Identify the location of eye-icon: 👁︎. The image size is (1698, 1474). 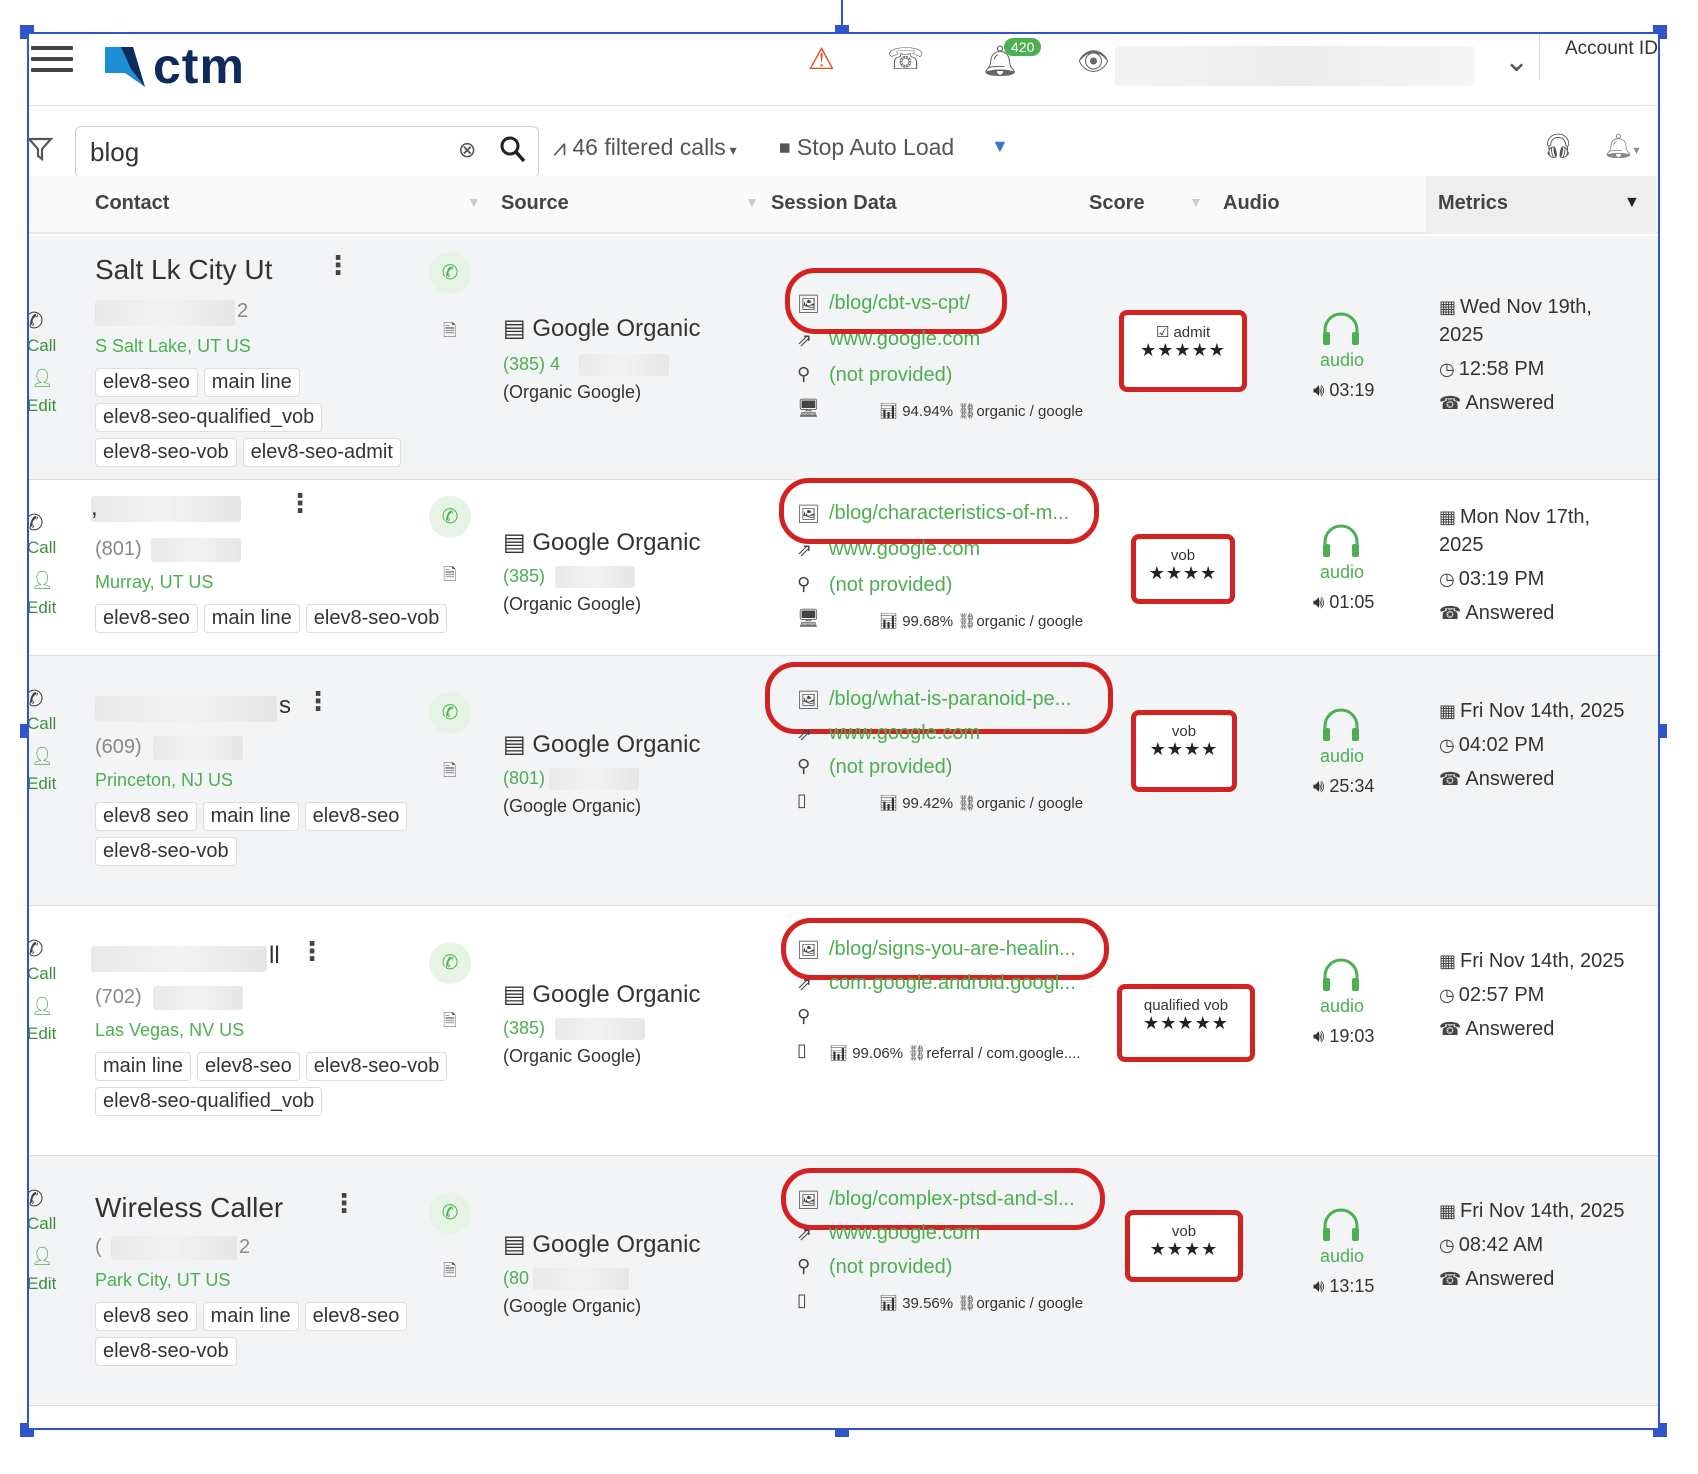
(1093, 61).